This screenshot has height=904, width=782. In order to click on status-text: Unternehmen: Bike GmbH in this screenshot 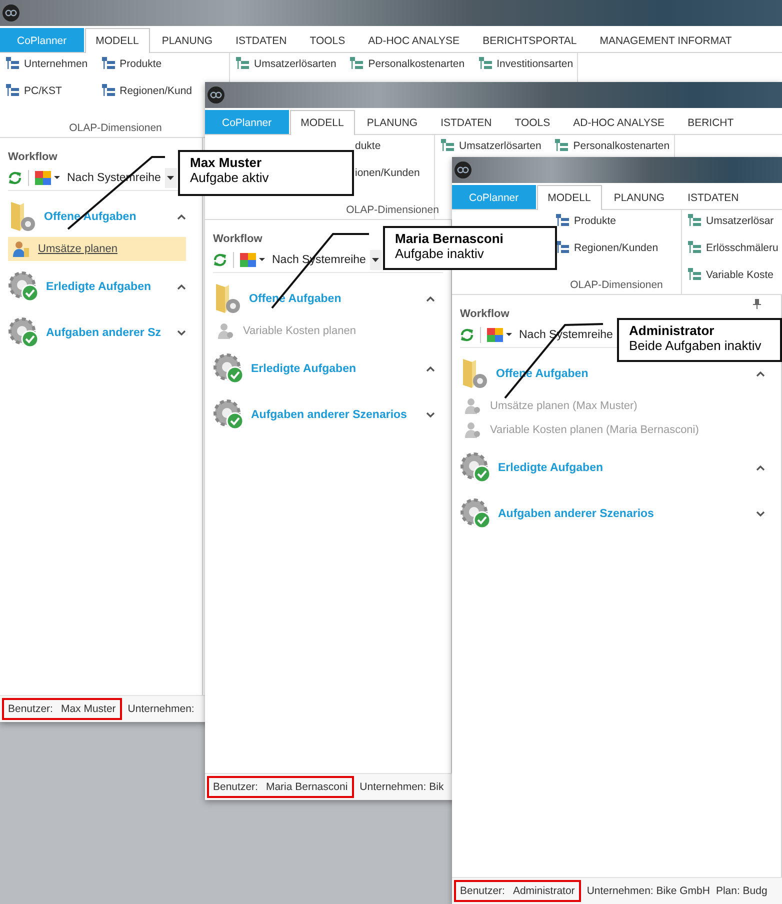, I will do `click(648, 891)`.